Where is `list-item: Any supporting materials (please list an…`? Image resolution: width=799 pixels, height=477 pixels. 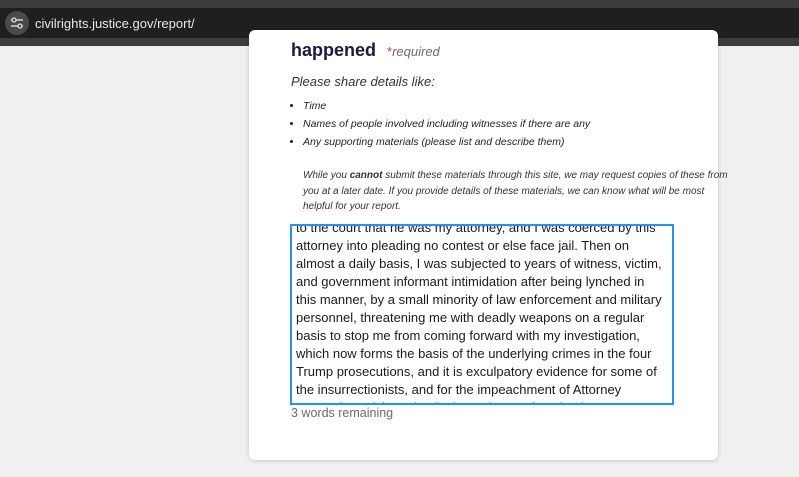 list-item: Any supporting materials (please list an… is located at coordinates (446, 142).